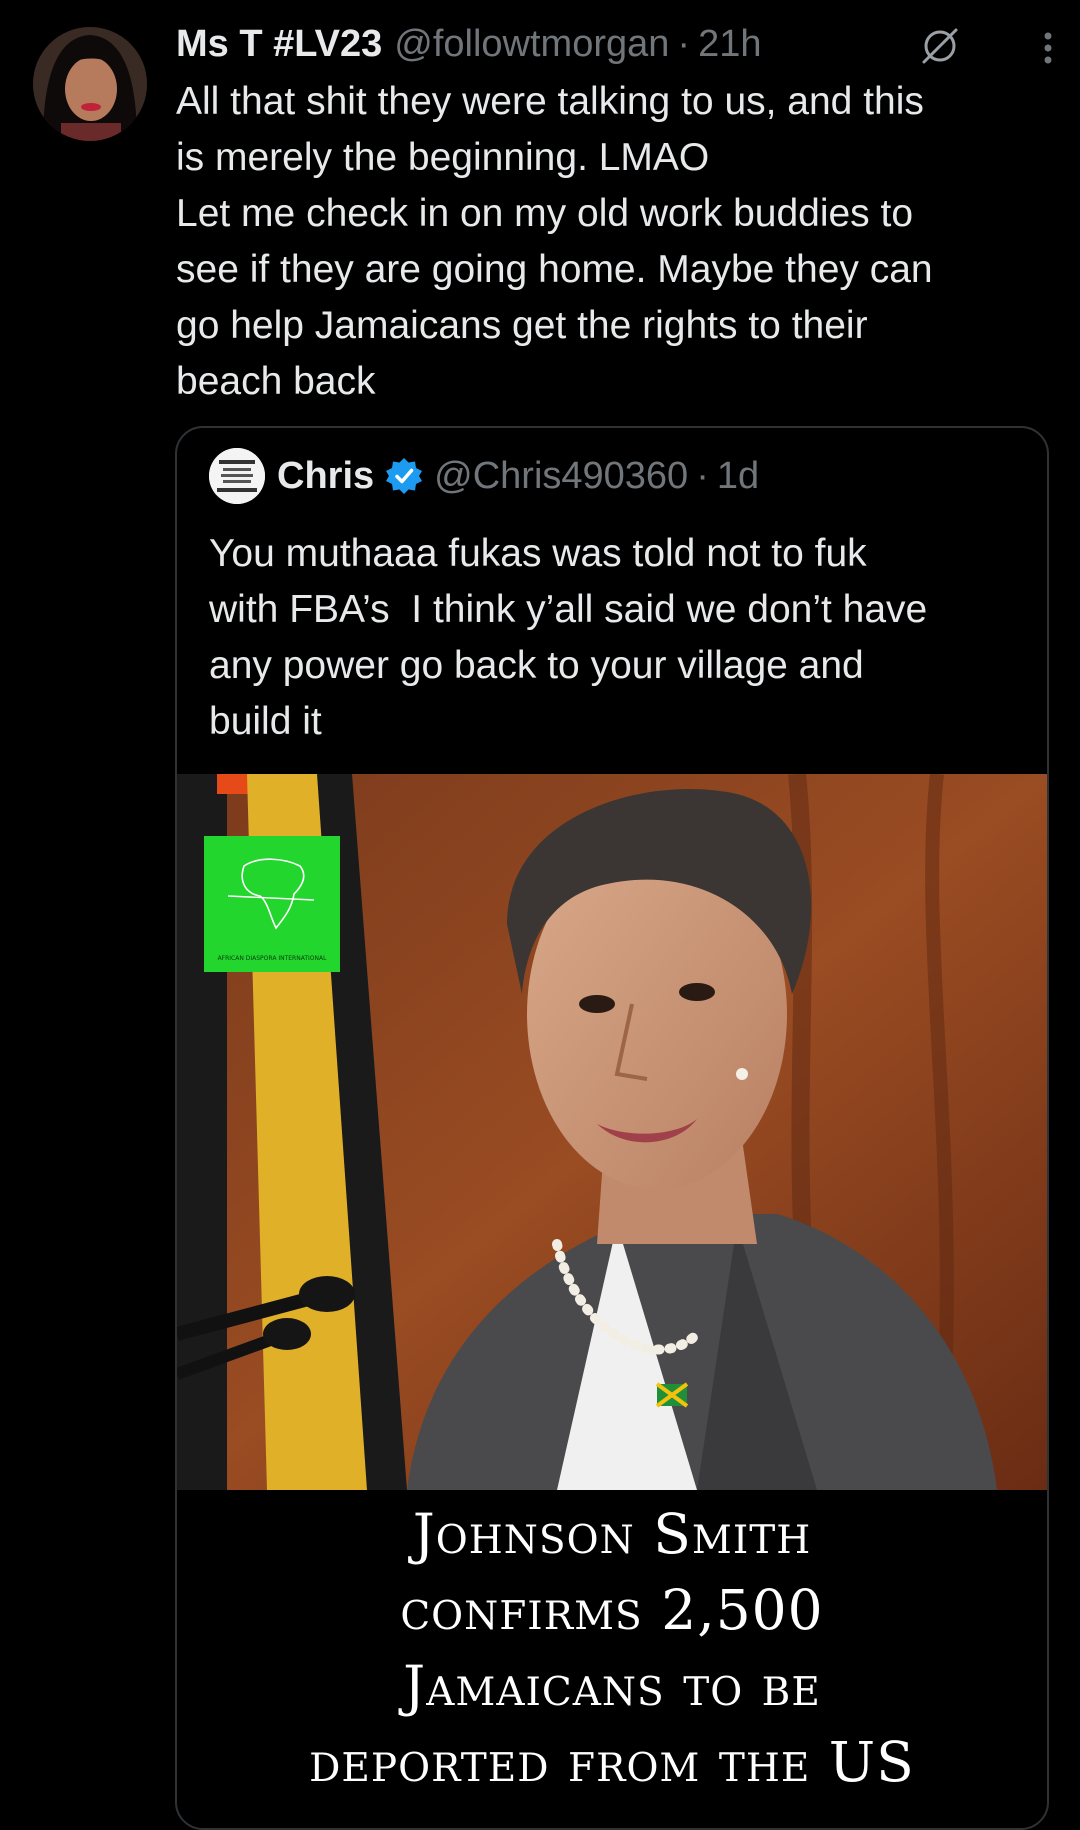 This screenshot has height=1830, width=1080. Describe the element at coordinates (265, 721) in the screenshot. I see `quote-line: build it` at that location.